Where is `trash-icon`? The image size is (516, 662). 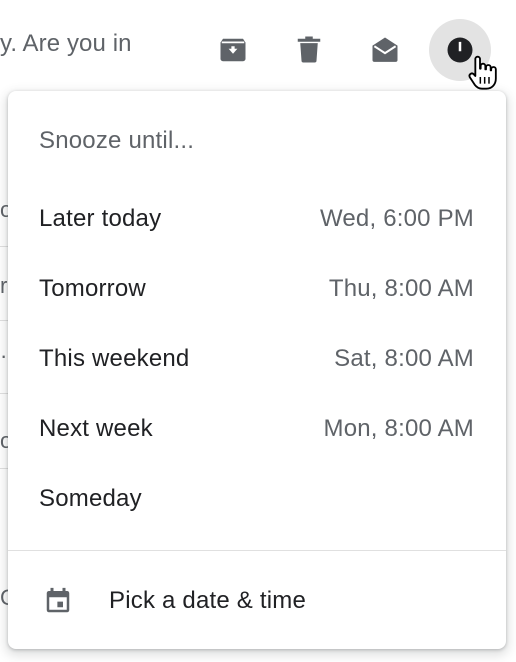 trash-icon is located at coordinates (309, 50).